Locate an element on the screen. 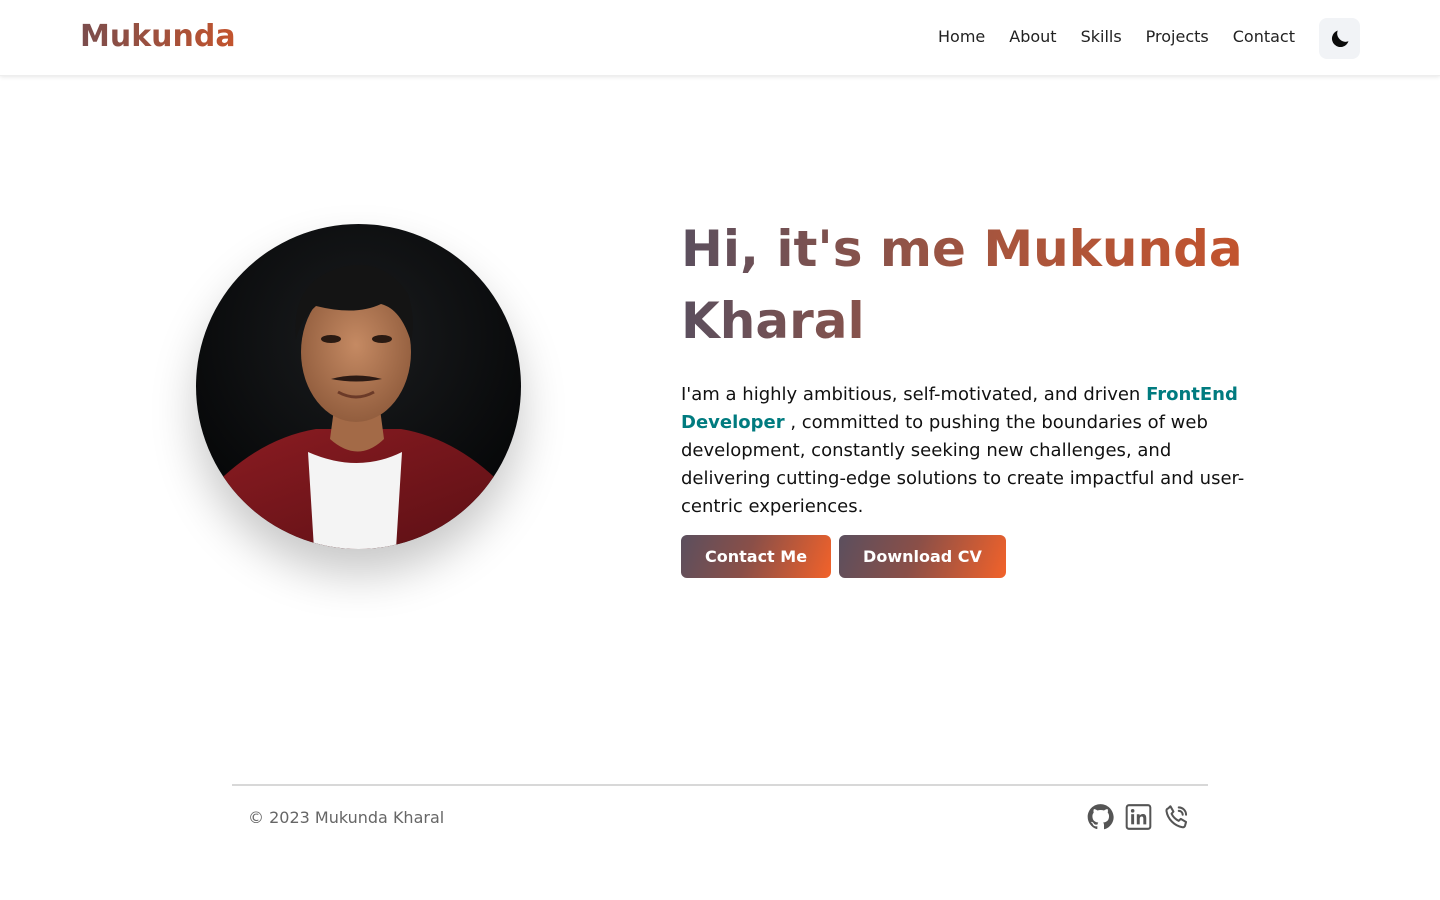 This screenshot has width=1440, height=900. profile-photo is located at coordinates (358, 386).